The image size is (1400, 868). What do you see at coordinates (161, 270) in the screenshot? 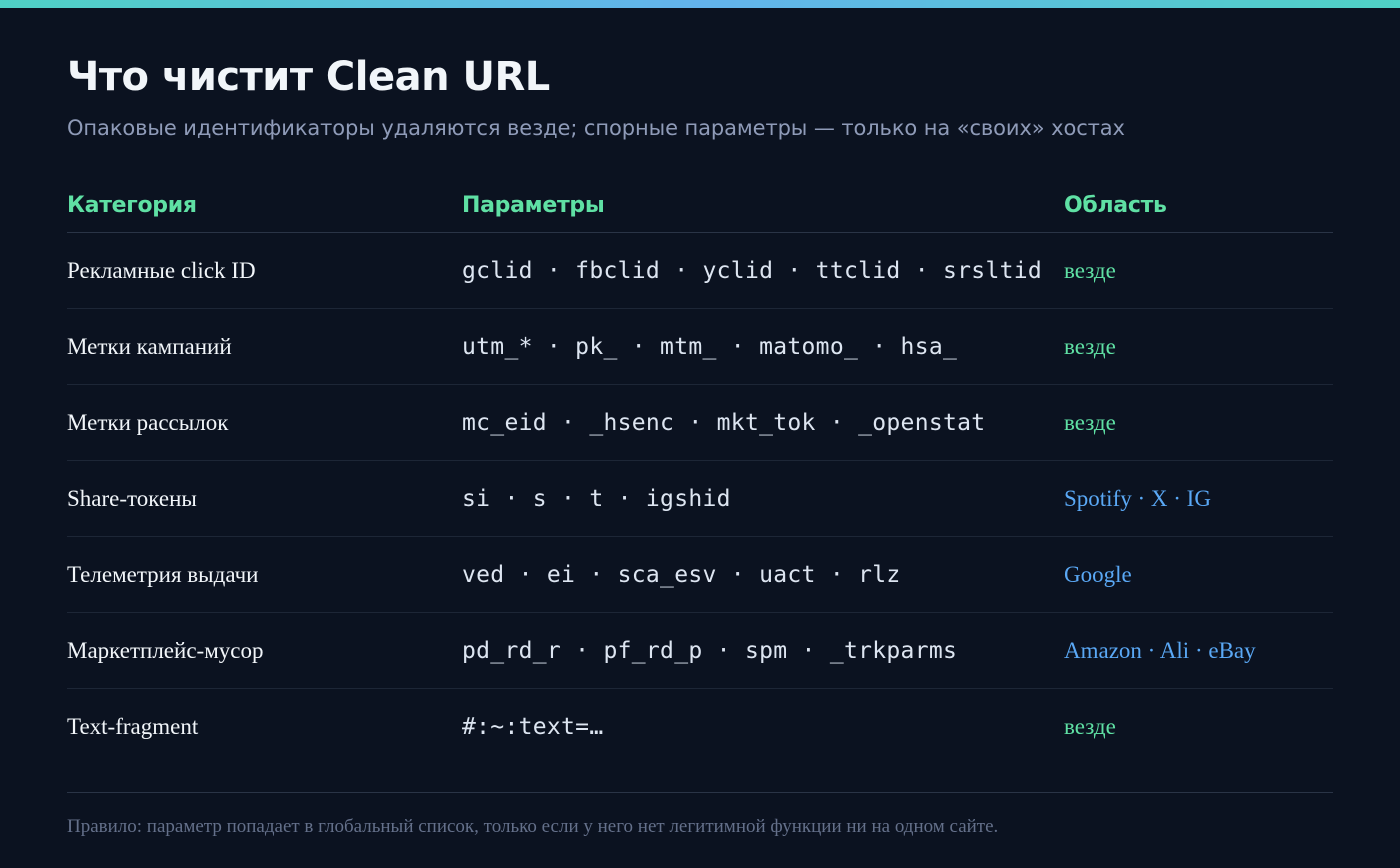
I see `row-category: Рекламные click ID` at bounding box center [161, 270].